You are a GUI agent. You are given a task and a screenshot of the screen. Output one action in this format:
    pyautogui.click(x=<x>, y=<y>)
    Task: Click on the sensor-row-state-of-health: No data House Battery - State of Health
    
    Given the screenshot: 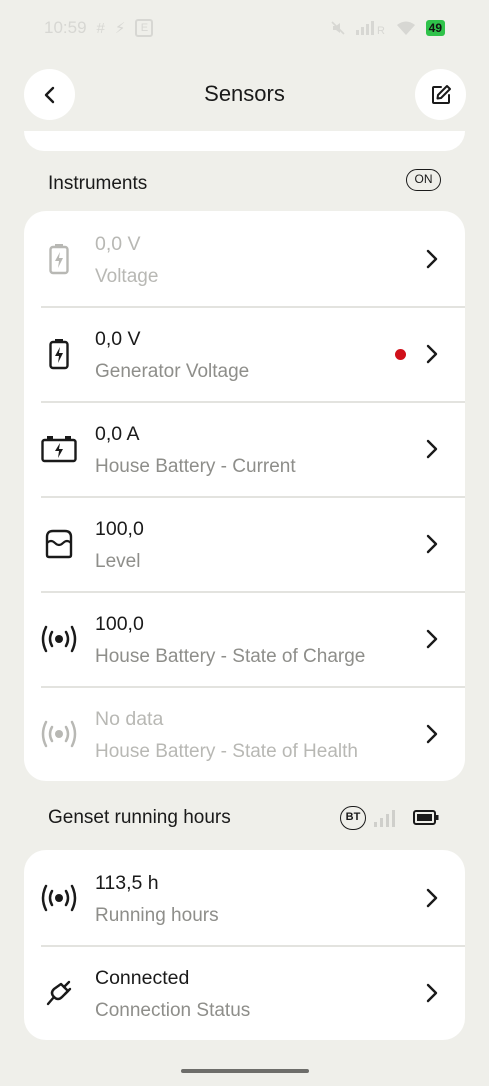 What is the action you would take?
    pyautogui.click(x=244, y=733)
    